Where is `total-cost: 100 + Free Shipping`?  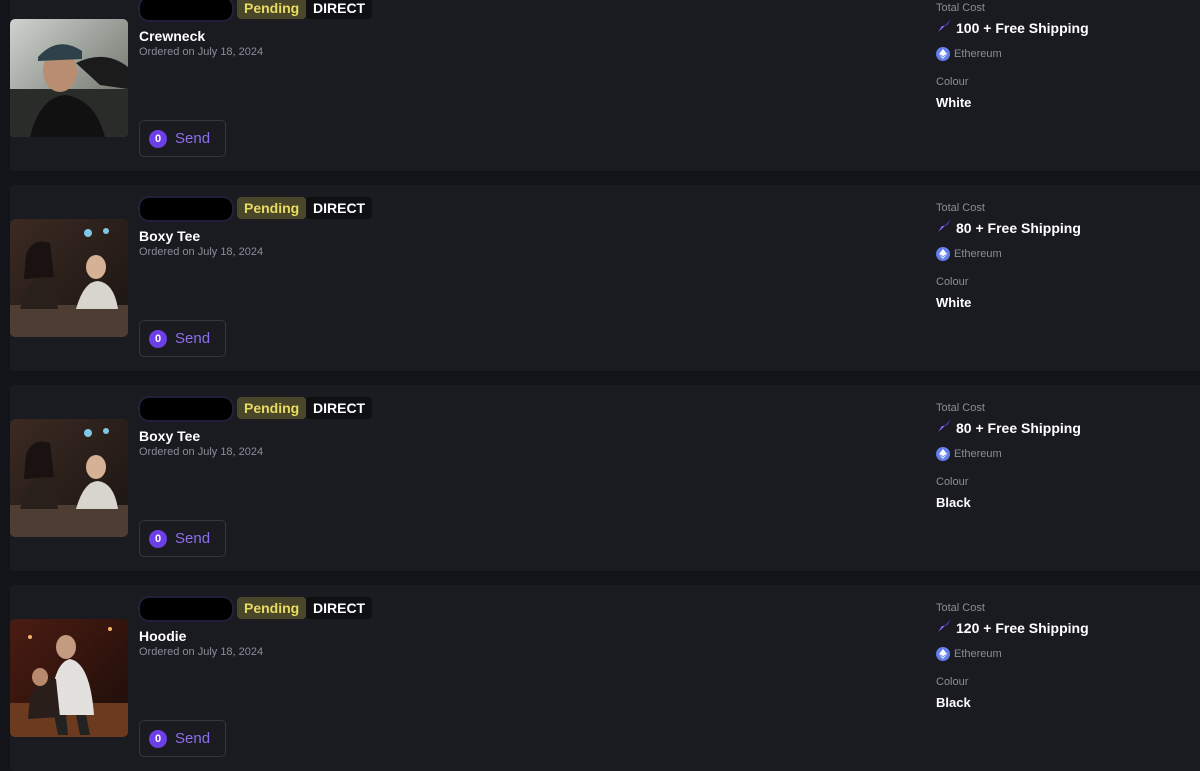
total-cost: 100 + Free Shipping is located at coordinates (1061, 28).